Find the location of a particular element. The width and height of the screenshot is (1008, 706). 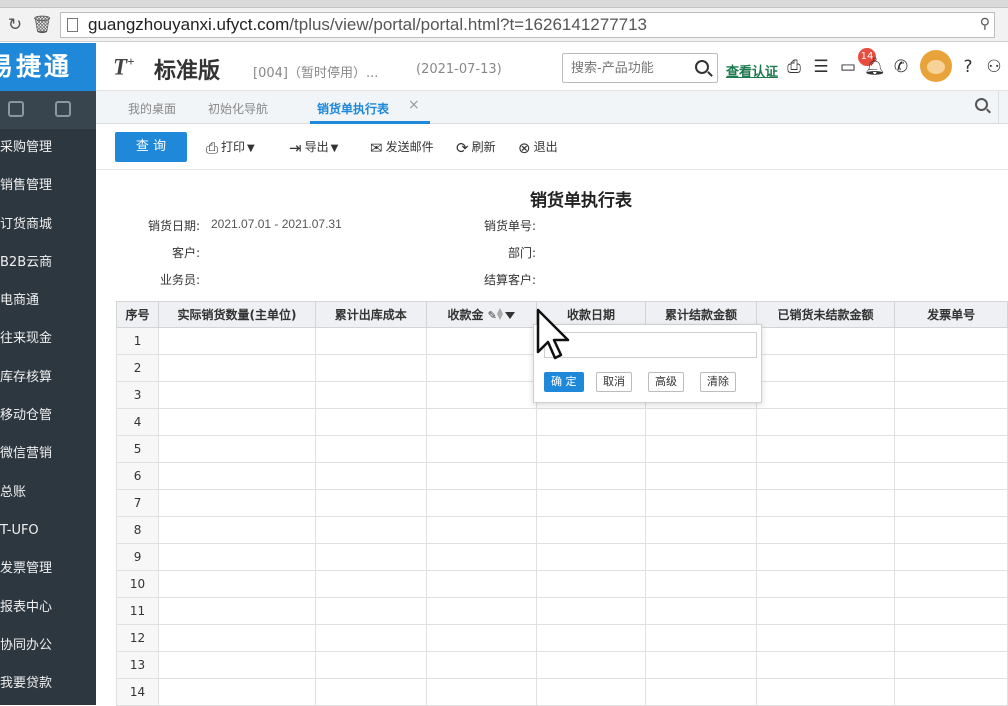

sidebar-item-invoice: 发票管理 is located at coordinates (48, 569).